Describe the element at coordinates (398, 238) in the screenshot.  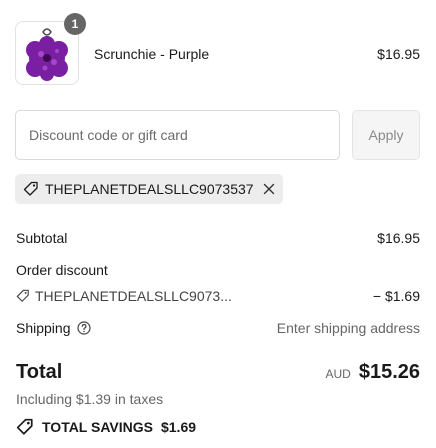
I see `subtotal-value: $16.95` at that location.